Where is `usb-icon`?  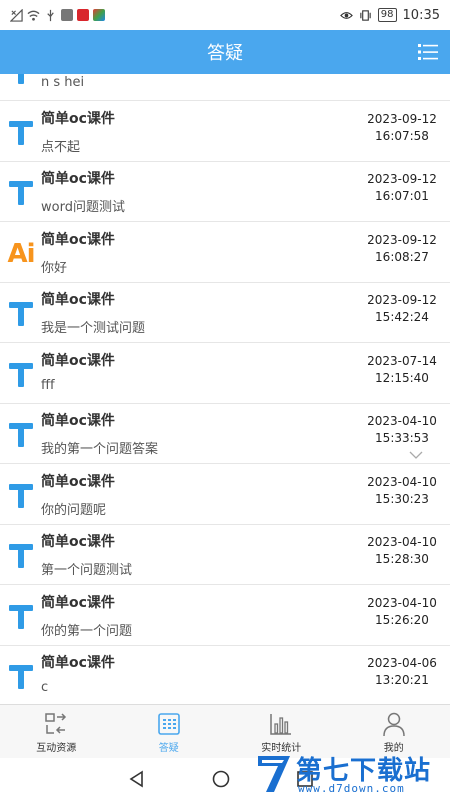
usb-icon is located at coordinates (50, 15).